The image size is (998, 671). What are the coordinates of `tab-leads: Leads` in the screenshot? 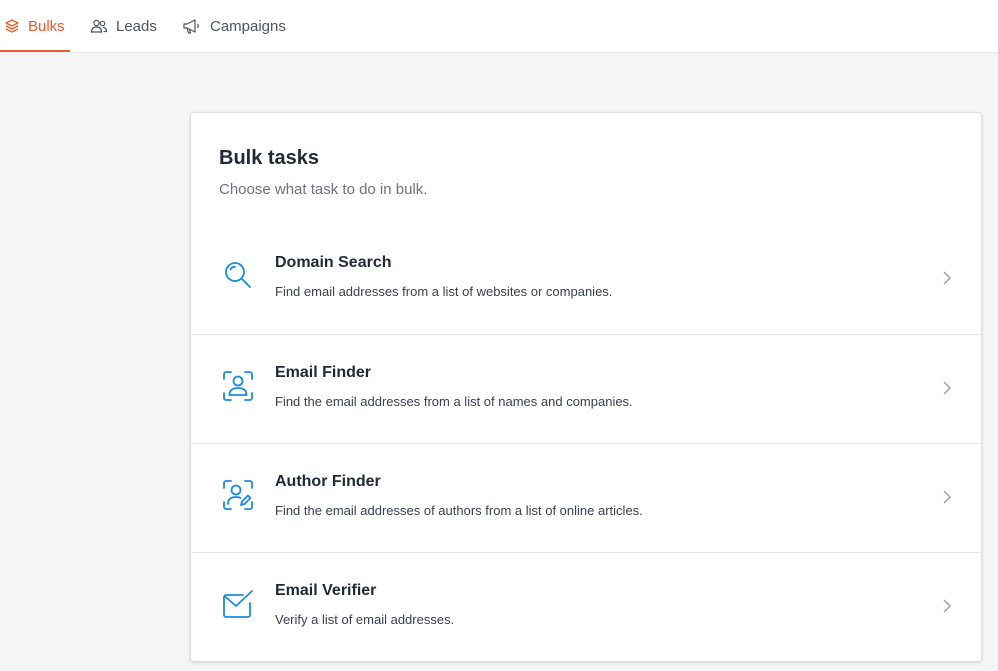 It's located at (123, 26).